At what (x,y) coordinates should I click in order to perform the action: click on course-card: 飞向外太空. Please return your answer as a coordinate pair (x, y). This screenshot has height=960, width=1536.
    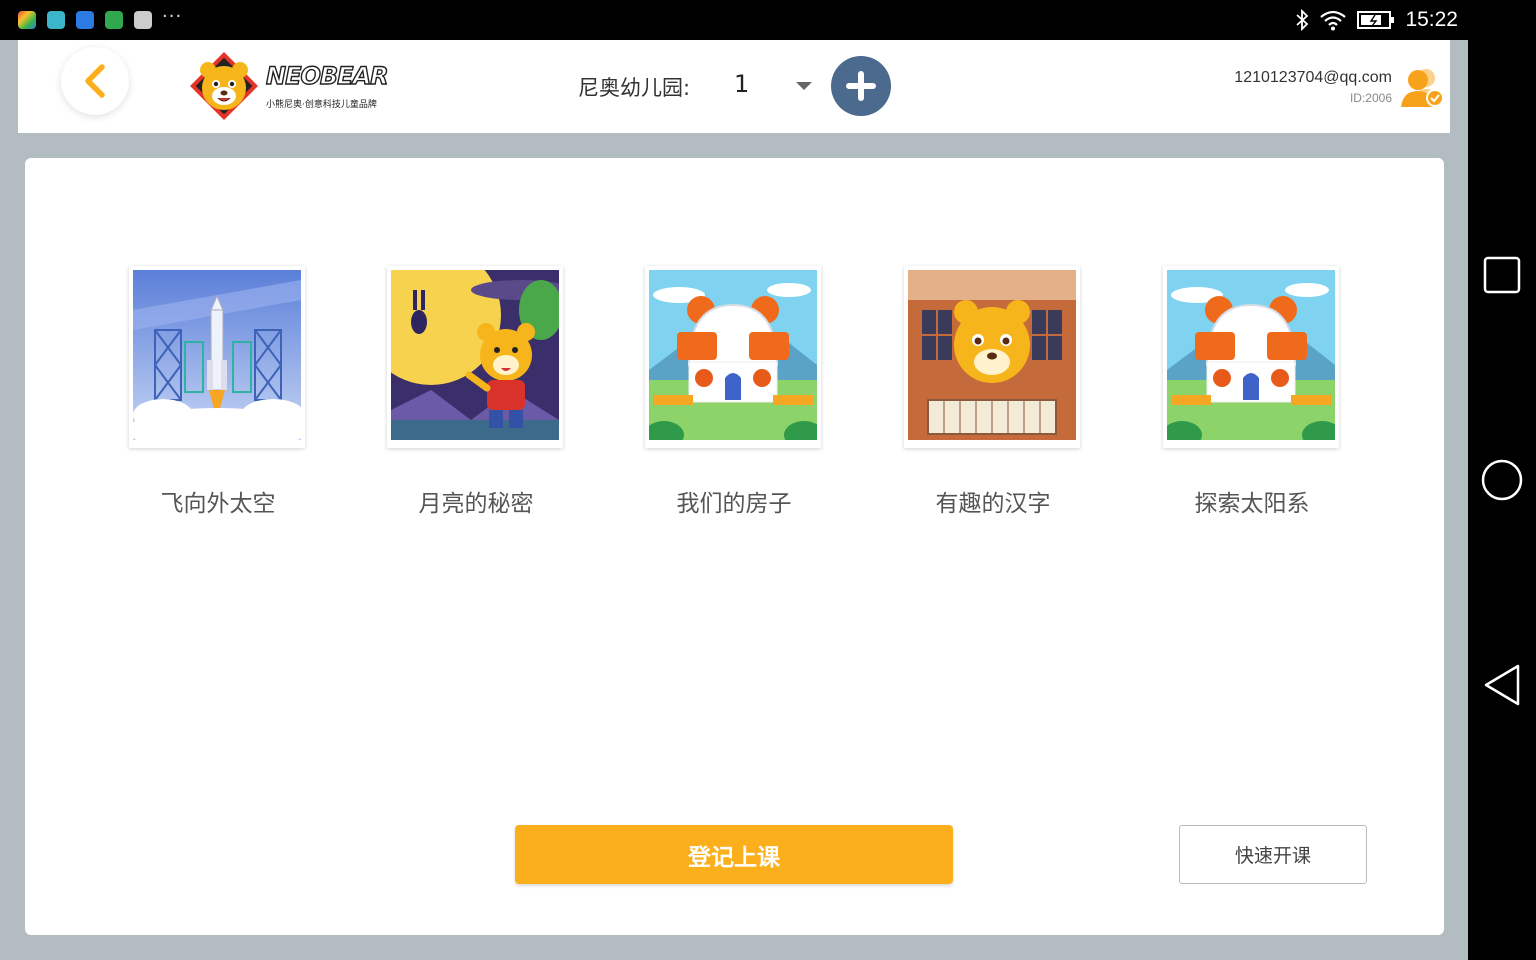
    Looking at the image, I should click on (218, 392).